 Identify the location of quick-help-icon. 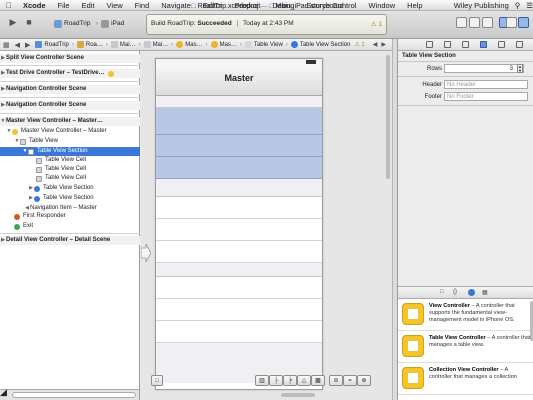
(447, 44).